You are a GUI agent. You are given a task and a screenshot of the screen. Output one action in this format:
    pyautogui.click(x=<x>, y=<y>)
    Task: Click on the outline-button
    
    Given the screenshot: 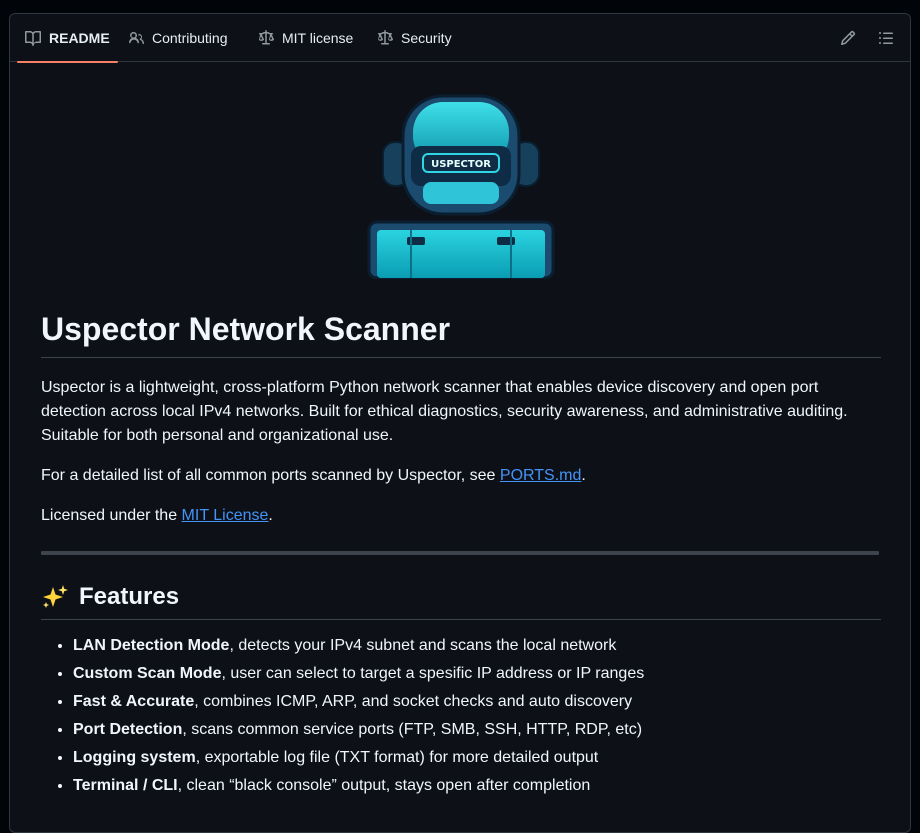 What is the action you would take?
    pyautogui.click(x=886, y=38)
    